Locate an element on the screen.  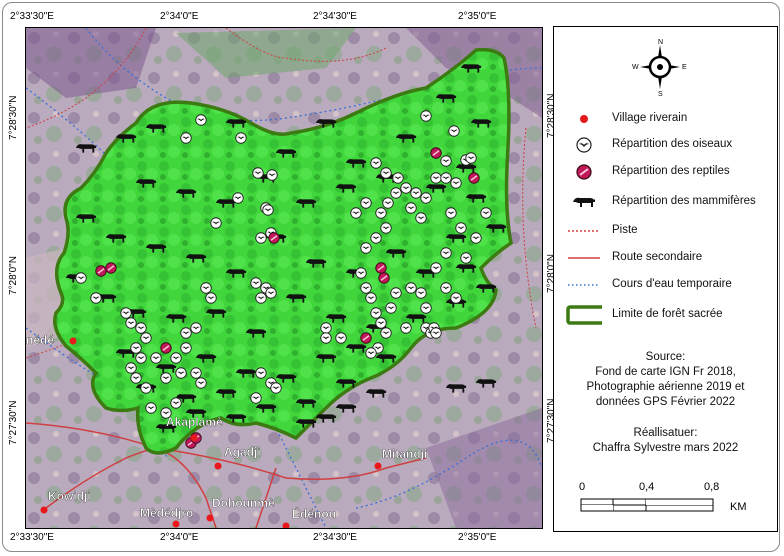
legend-label: Village riverain is located at coordinates (650, 118).